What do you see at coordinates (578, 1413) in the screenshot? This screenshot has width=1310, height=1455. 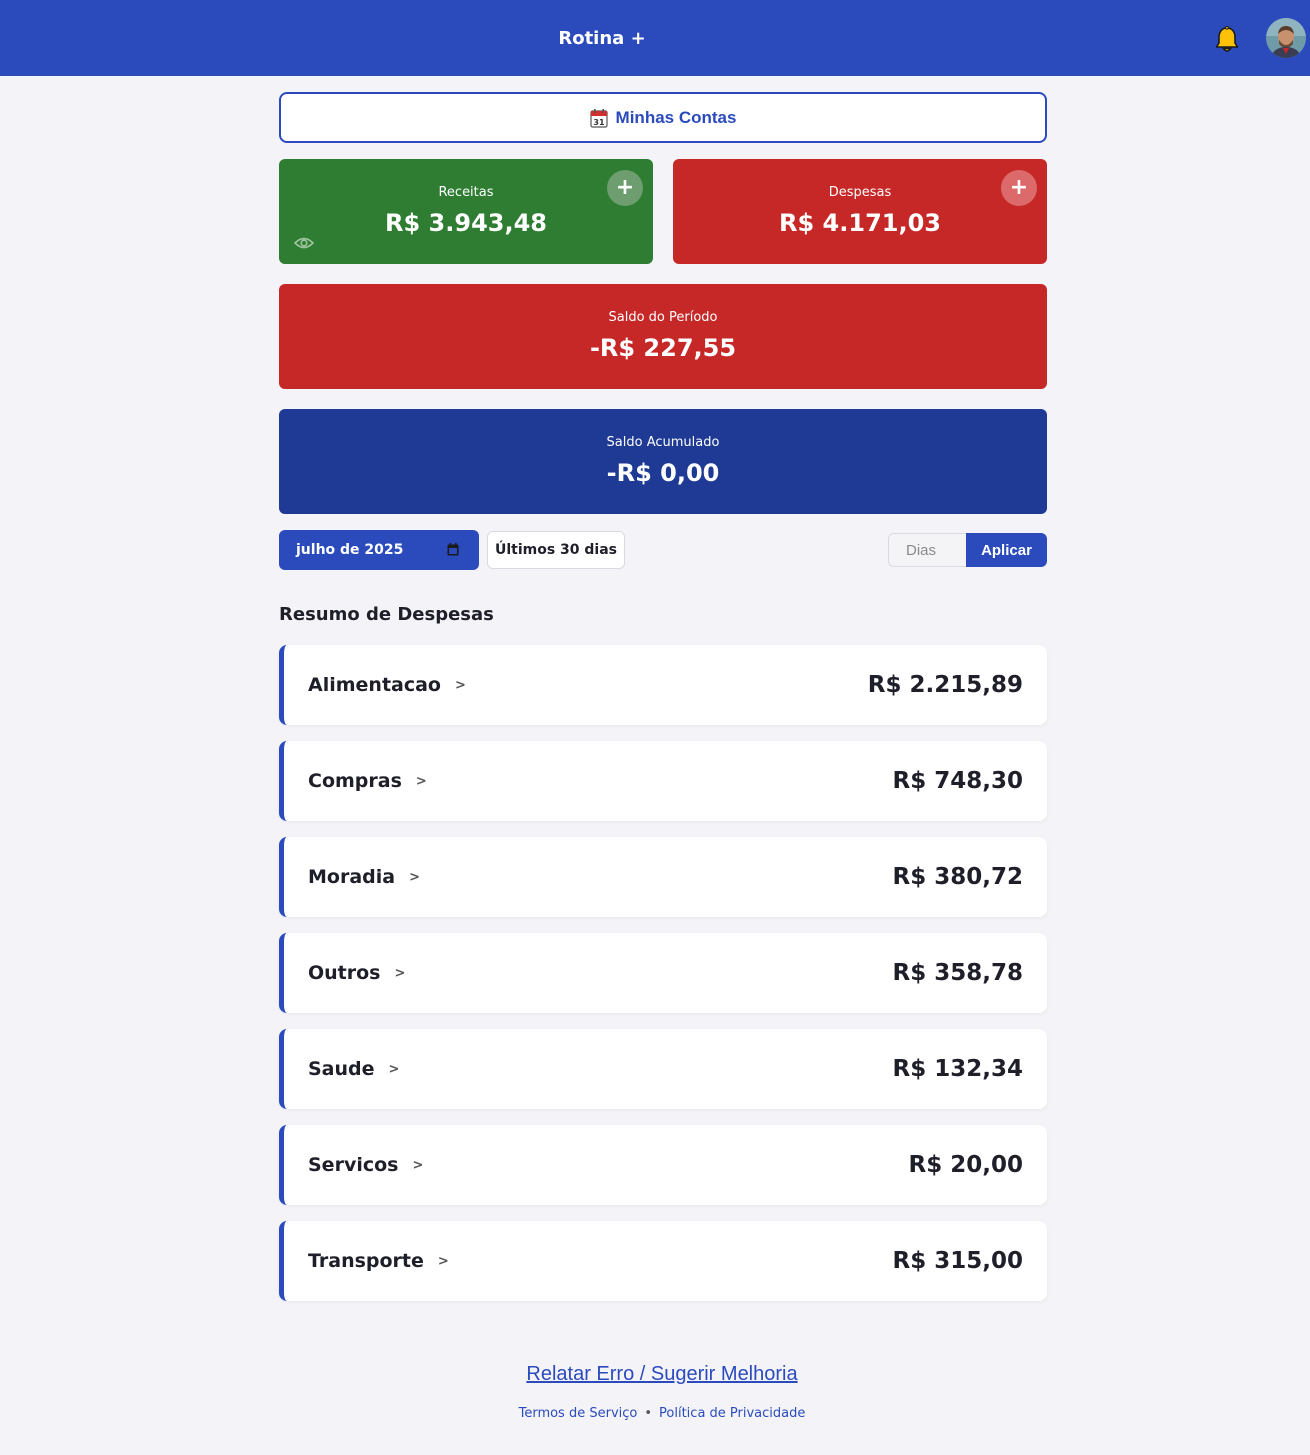 I see `terms-link: Termos de Serviço` at bounding box center [578, 1413].